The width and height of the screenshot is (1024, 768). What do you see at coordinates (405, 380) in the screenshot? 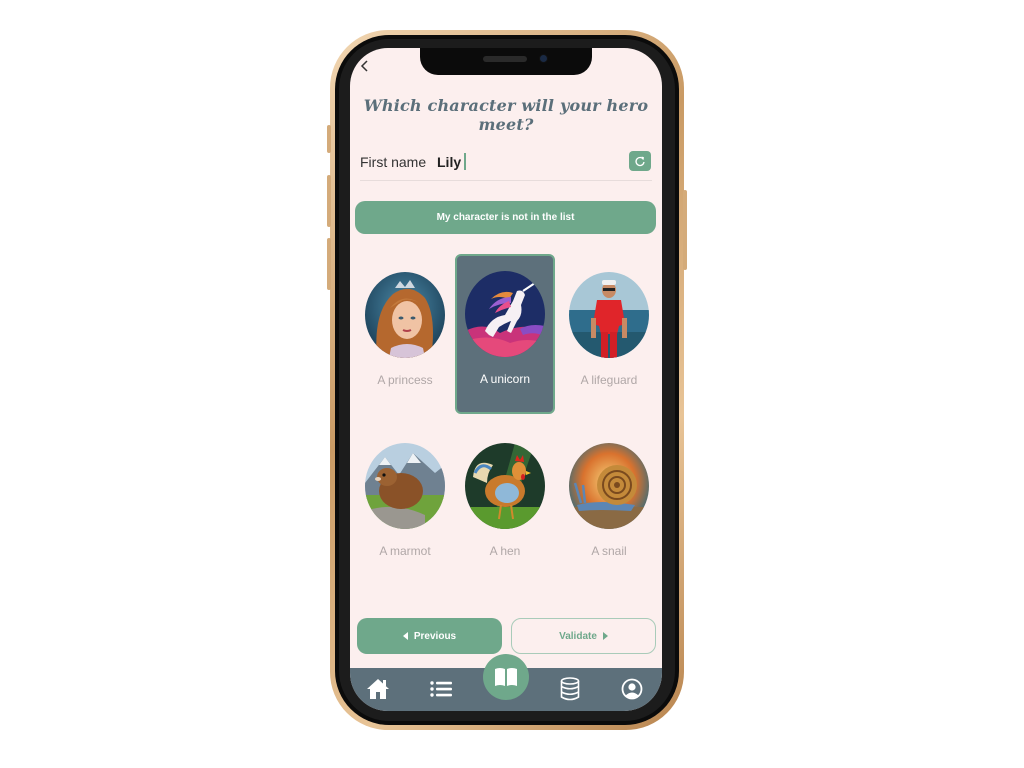
I see `character-label: A princess` at bounding box center [405, 380].